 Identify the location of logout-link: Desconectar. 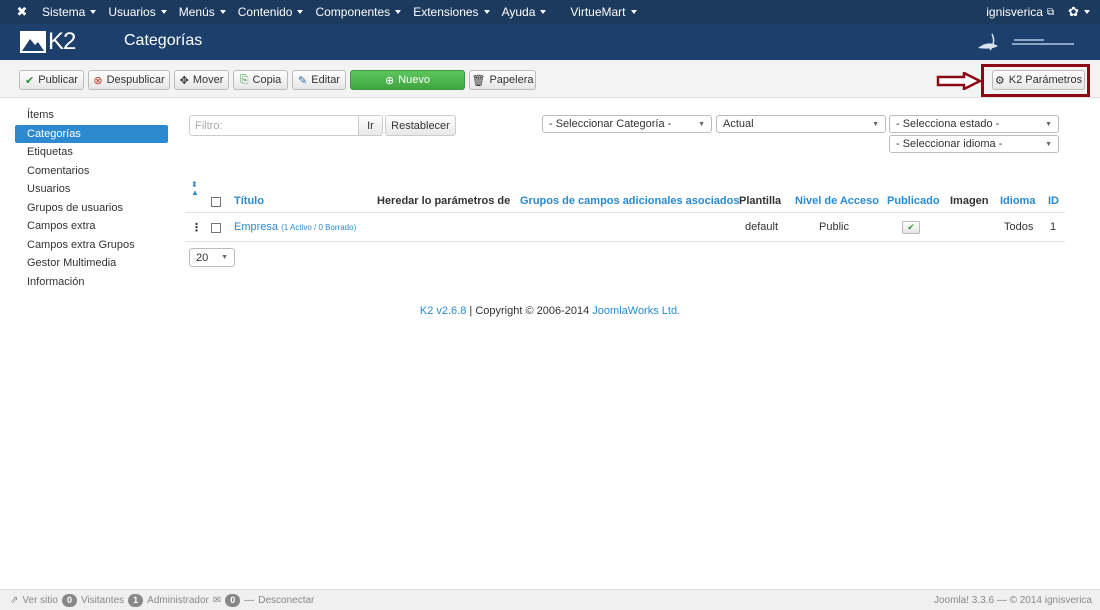
(286, 600).